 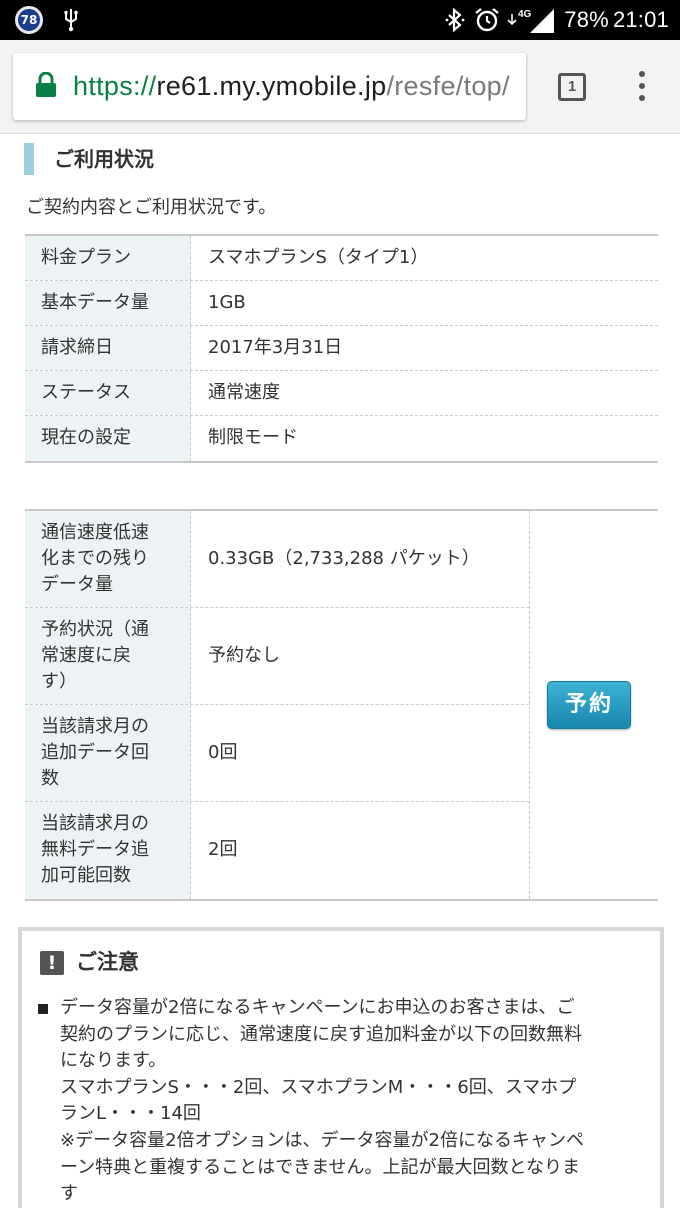 What do you see at coordinates (108, 348) in the screenshot?
I see `billing-close-label: 請求締日` at bounding box center [108, 348].